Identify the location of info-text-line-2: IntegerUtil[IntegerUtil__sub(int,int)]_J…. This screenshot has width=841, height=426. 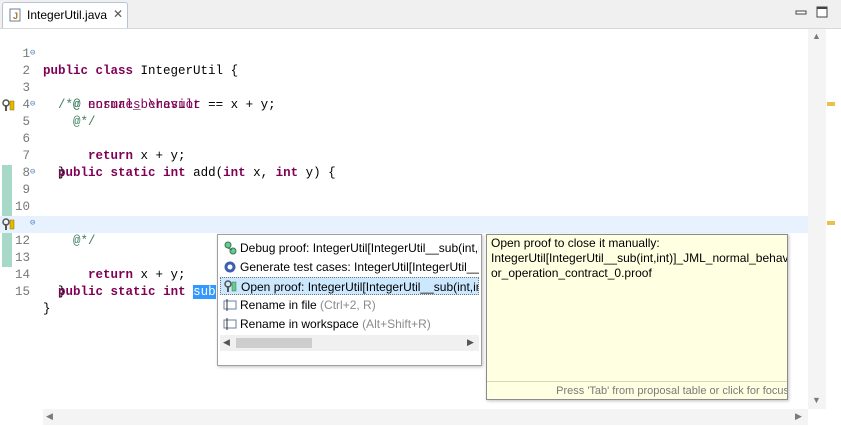
(639, 258).